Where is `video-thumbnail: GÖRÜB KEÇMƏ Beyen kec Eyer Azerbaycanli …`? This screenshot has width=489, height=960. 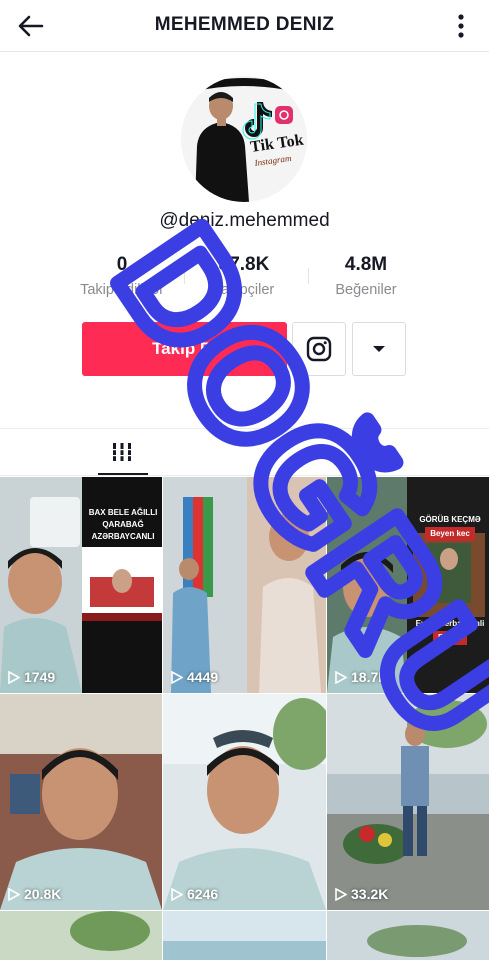
video-thumbnail: GÖRÜB KEÇMƏ Beyen kec Eyer Azerbaycanli … is located at coordinates (408, 585).